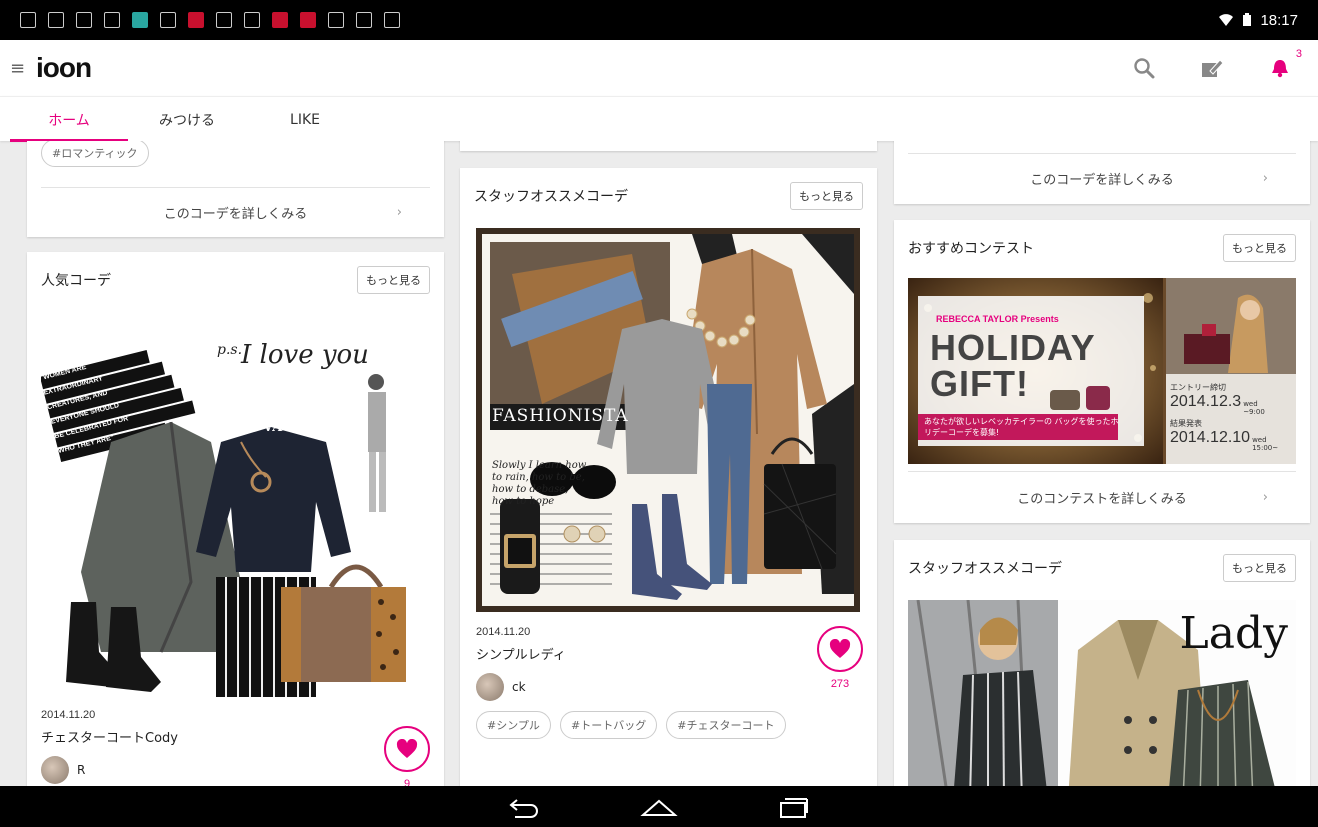 The image size is (1318, 827). I want to click on system-status: 18:17, so click(1258, 20).